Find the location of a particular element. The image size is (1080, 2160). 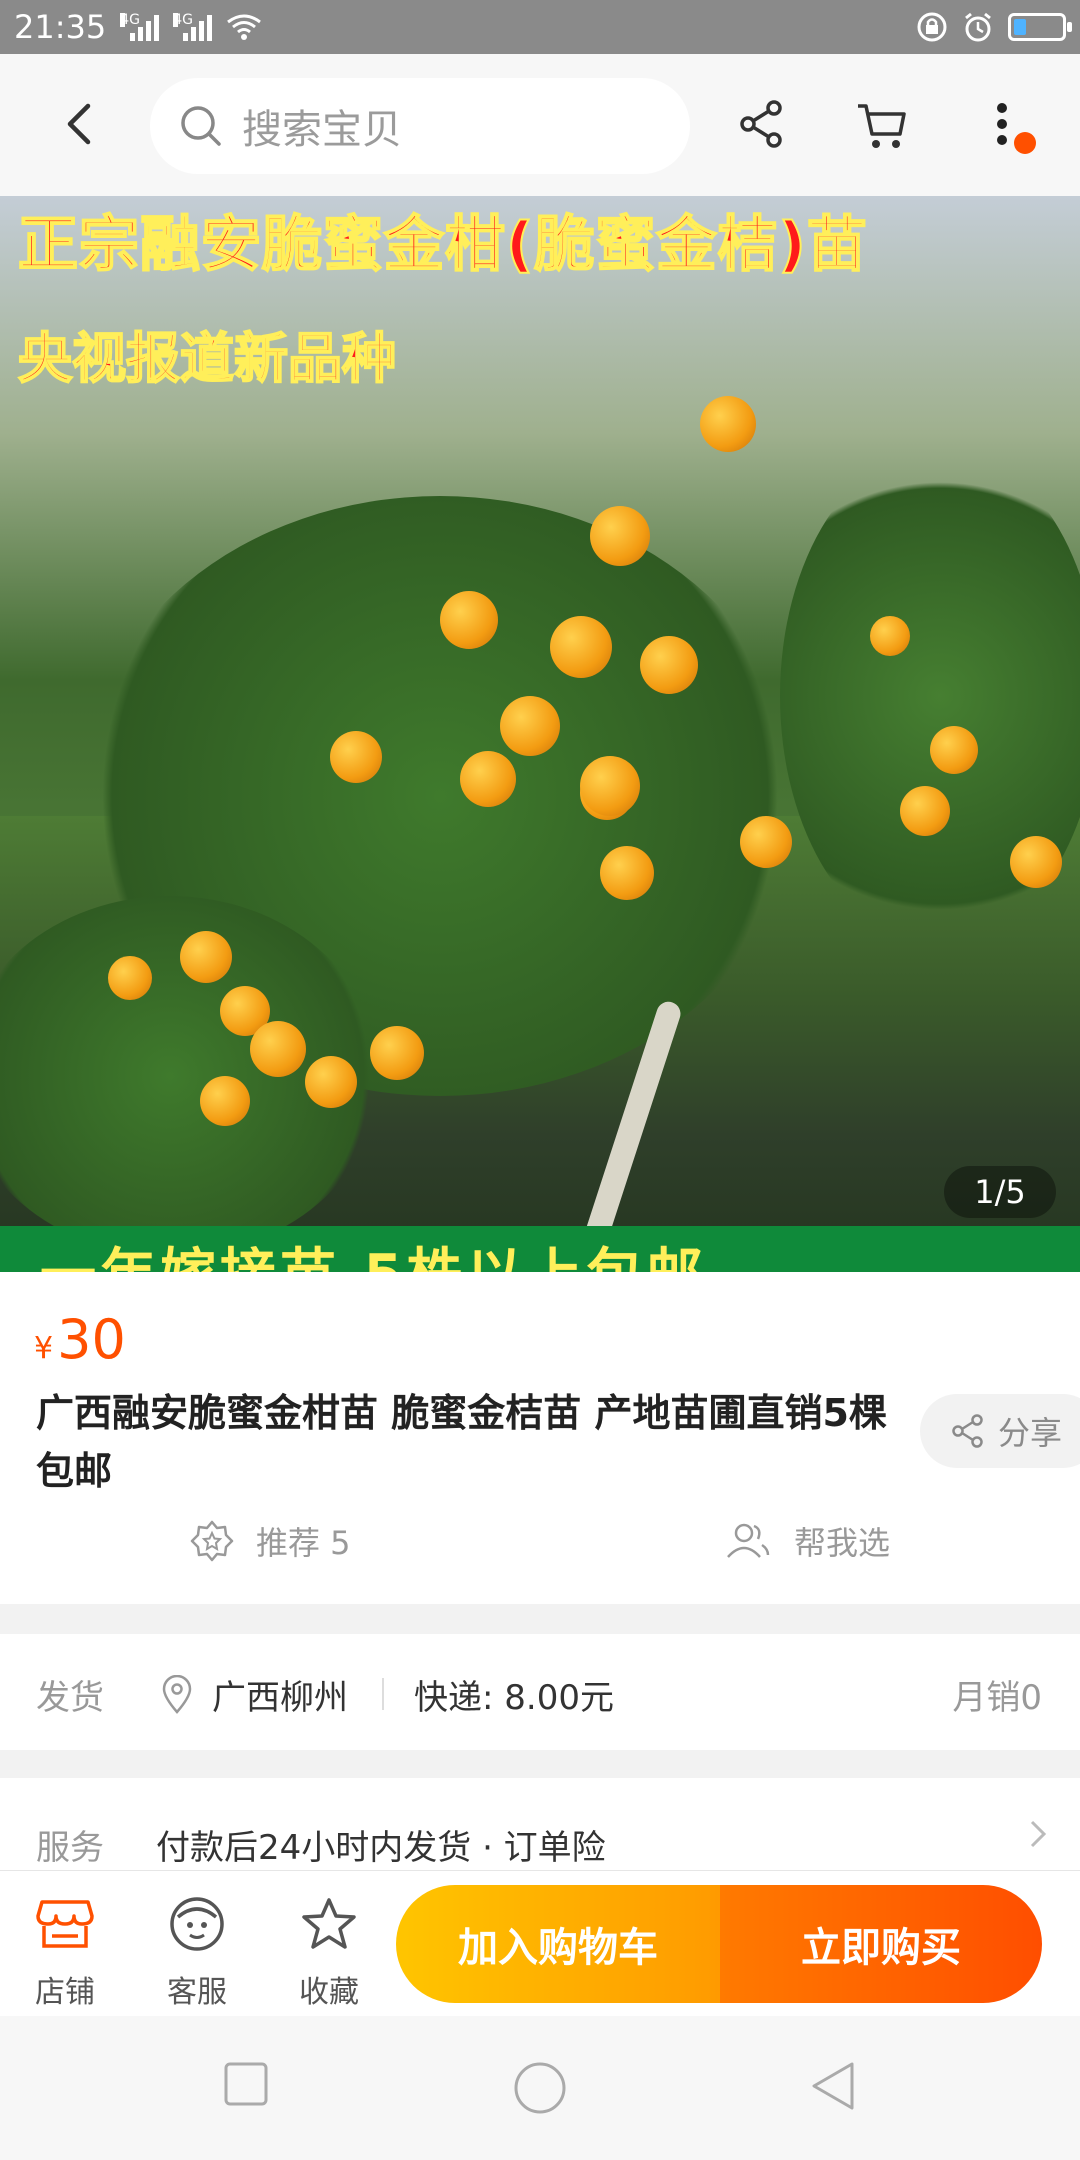

recent-apps-icon is located at coordinates (246, 2084).